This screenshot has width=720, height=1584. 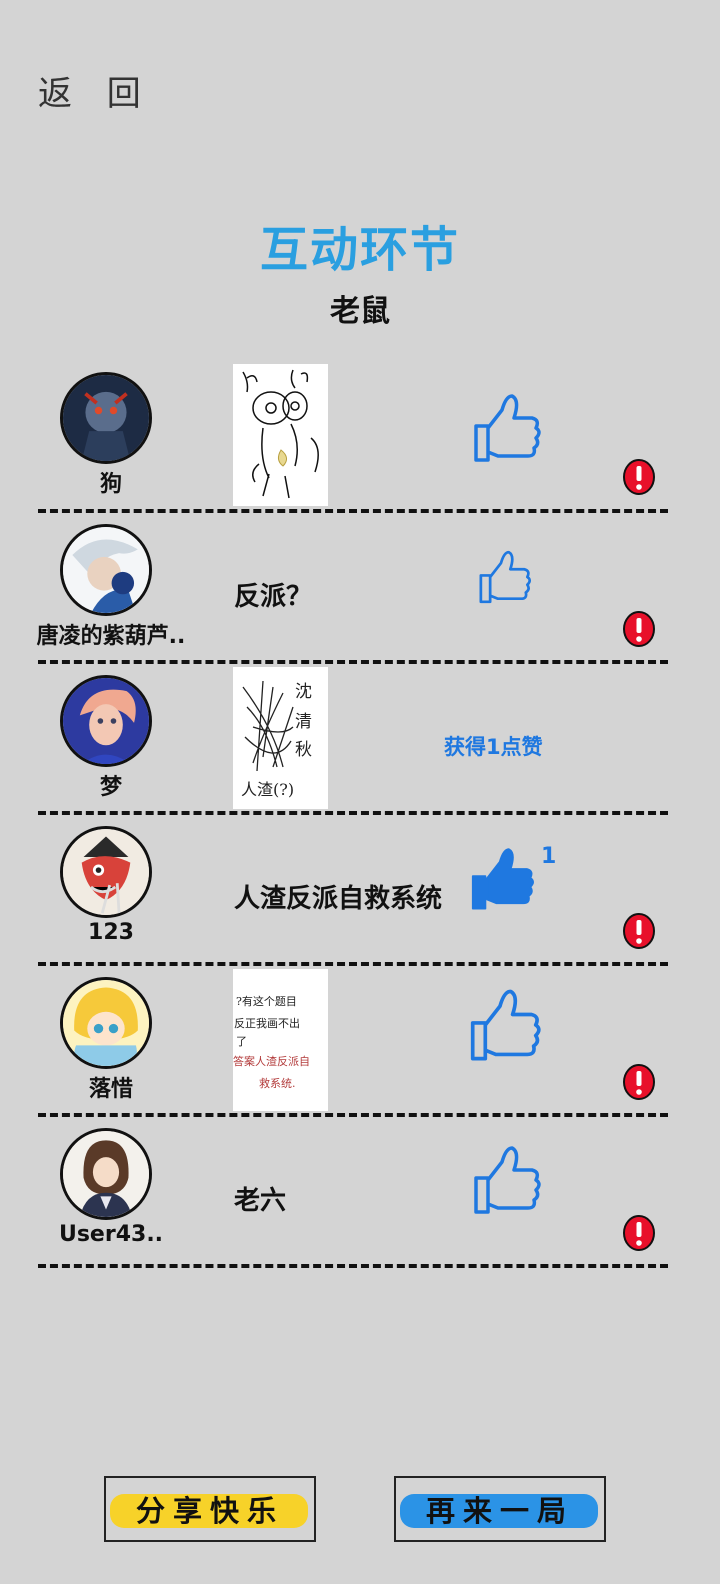 I want to click on player-row: User43.. 老六, so click(x=360, y=1194).